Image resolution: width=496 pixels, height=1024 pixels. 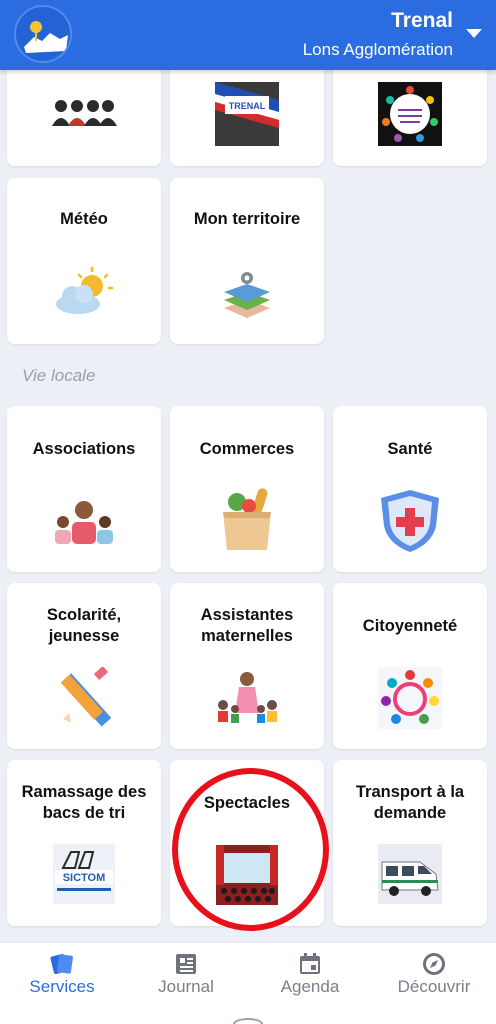 I want to click on tile-label: Santé, so click(x=410, y=449).